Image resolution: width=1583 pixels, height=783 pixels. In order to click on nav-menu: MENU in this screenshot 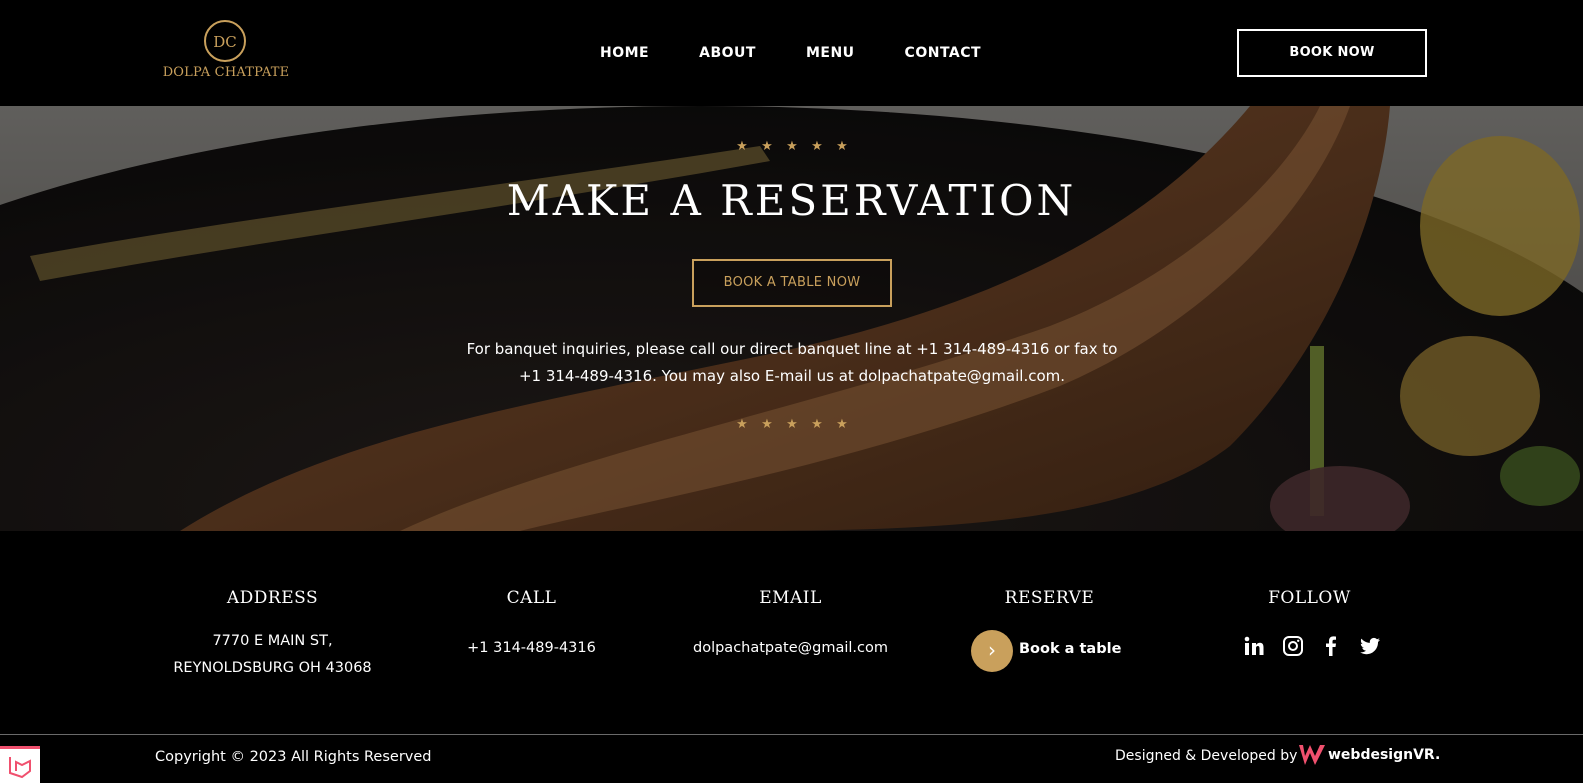, I will do `click(830, 53)`.